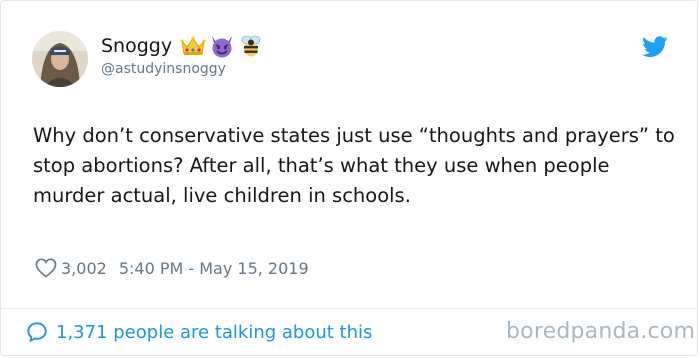  I want to click on smiling-devil-icon, so click(222, 47).